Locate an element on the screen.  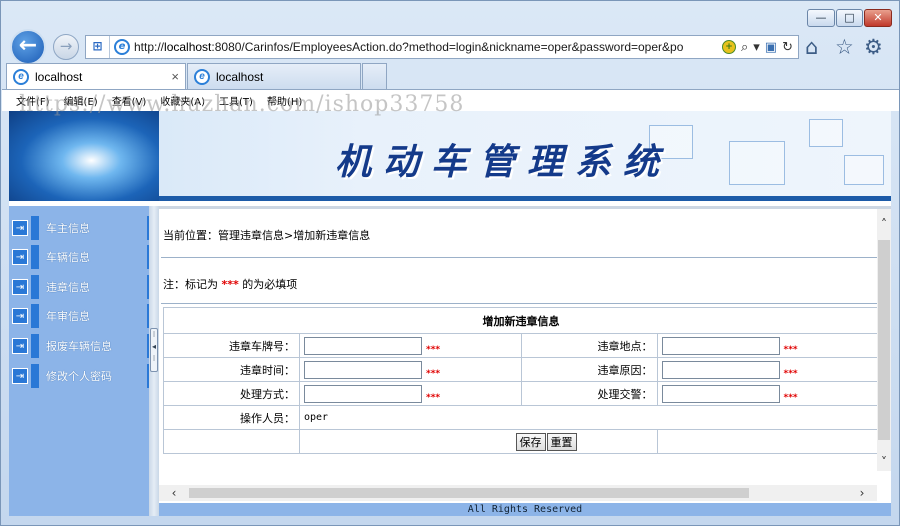
banner-logo-image is located at coordinates (84, 156).